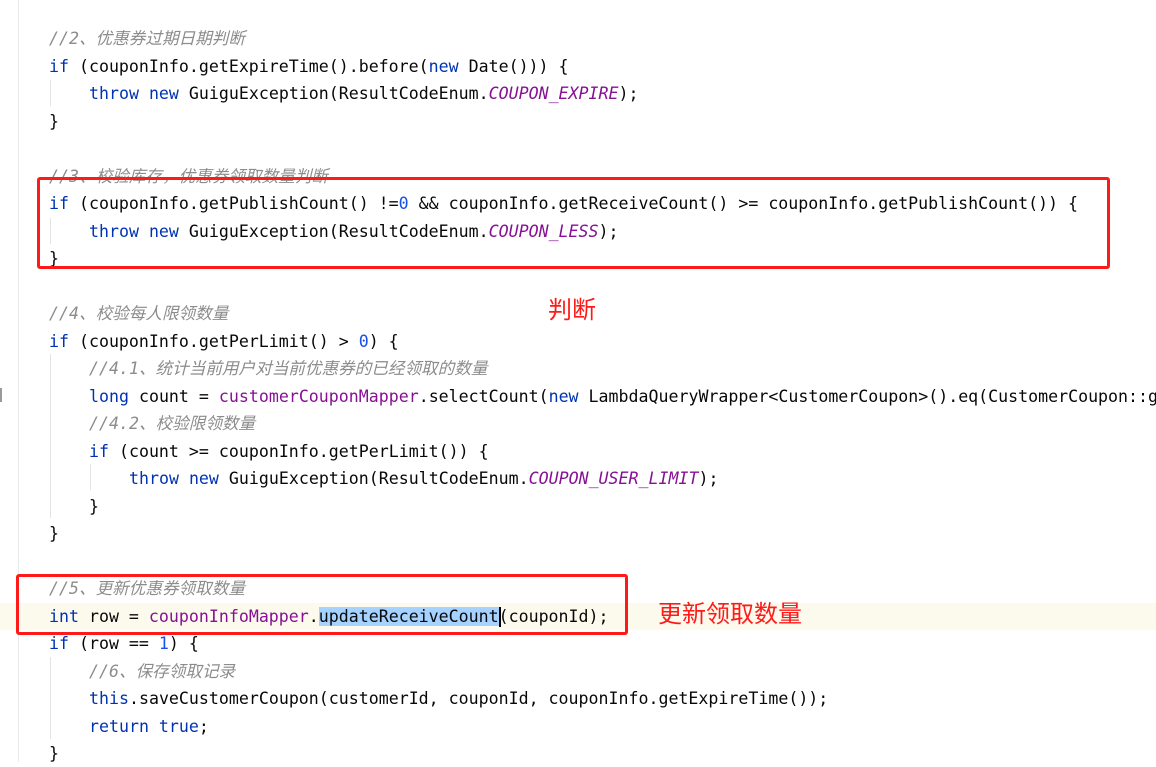 The image size is (1156, 767). What do you see at coordinates (578, 368) in the screenshot?
I see `code-line: //4.1、统计当前用户对当前优惠券的已经领取的数量` at bounding box center [578, 368].